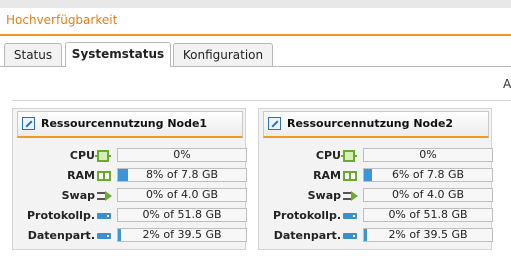 The height and width of the screenshot is (271, 511). I want to click on node2-row-cpu: CPU 0%, so click(376, 156).